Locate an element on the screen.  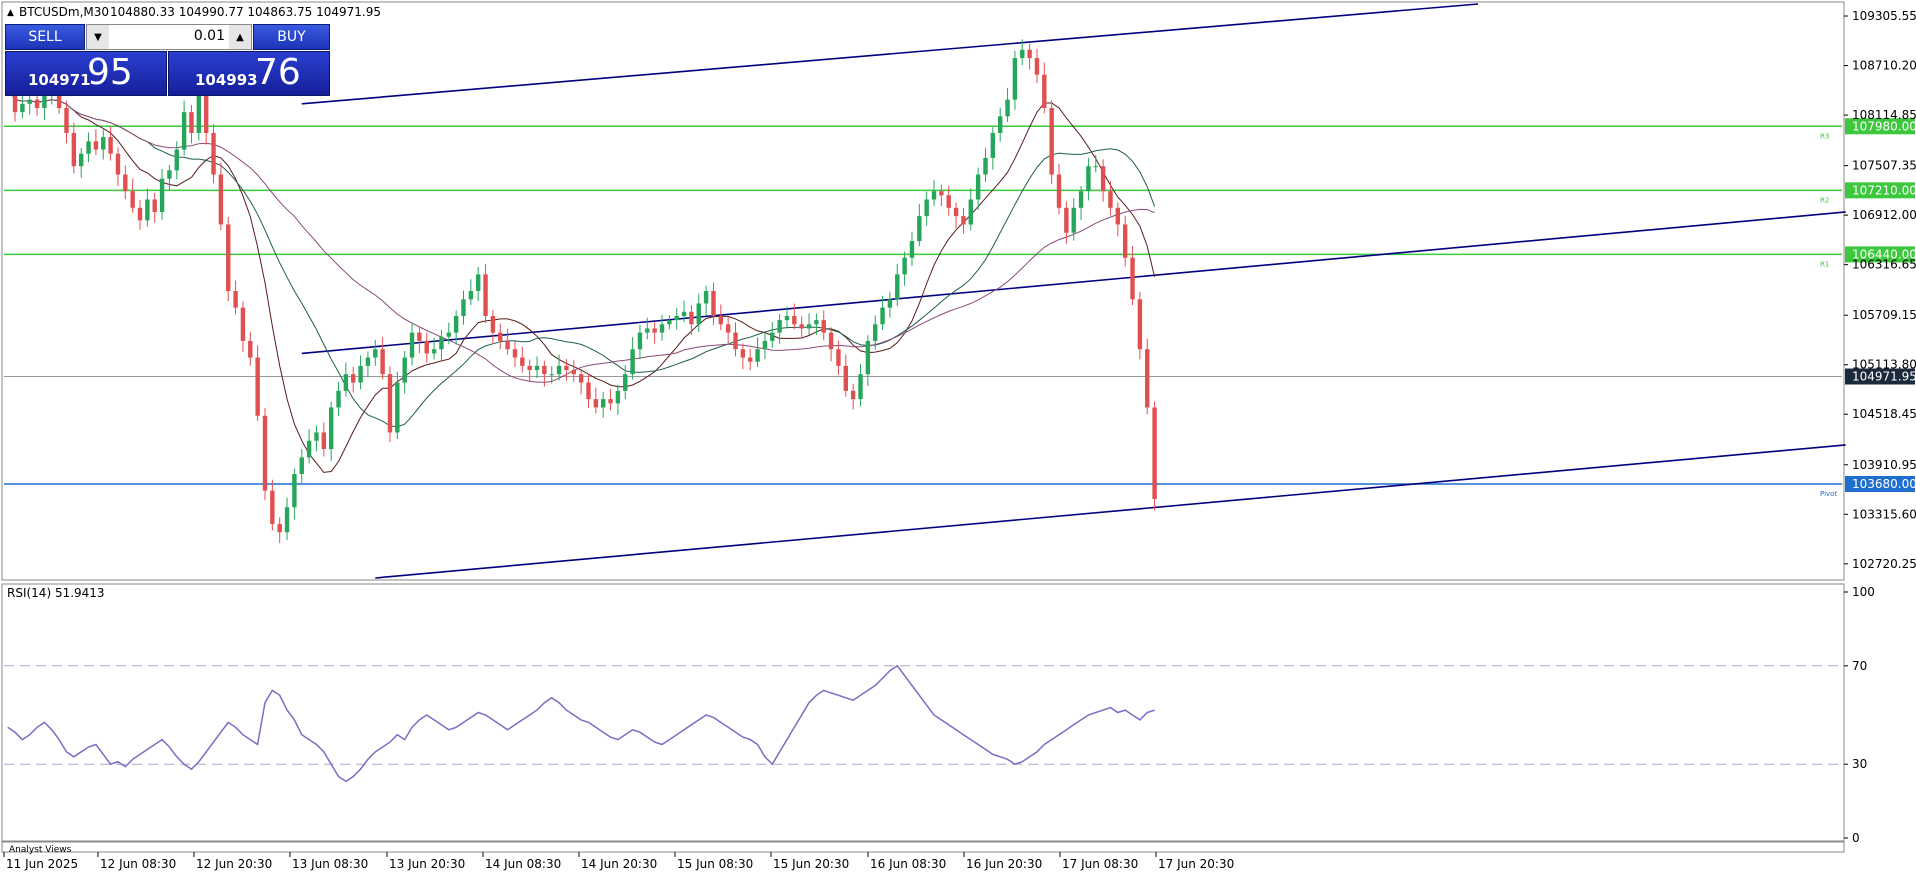
sell-button: SELL is located at coordinates (45, 37).